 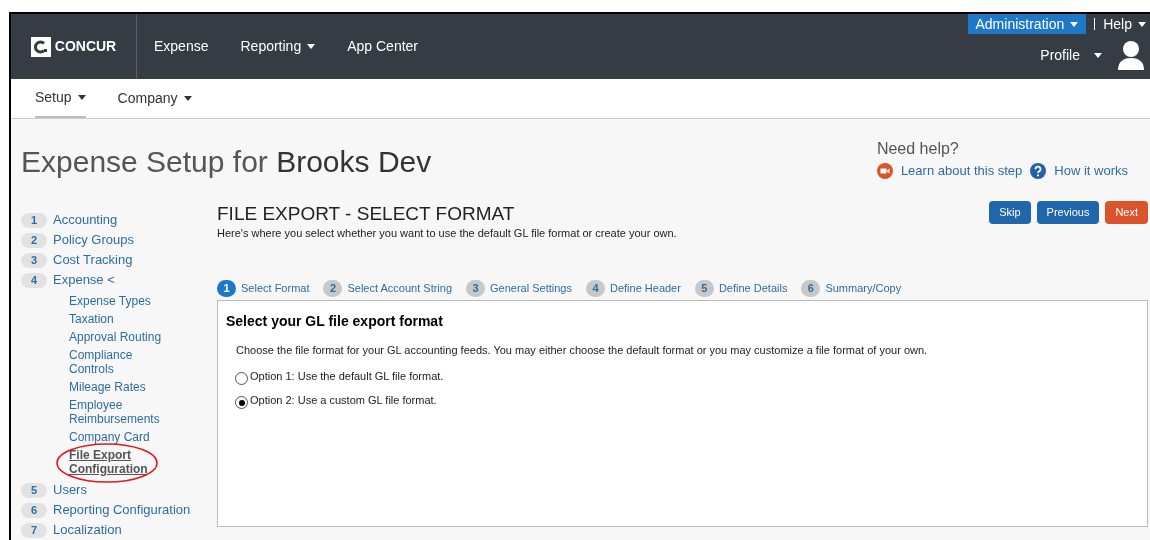 I want to click on panel-heading: Select your GL file export format, so click(x=335, y=321).